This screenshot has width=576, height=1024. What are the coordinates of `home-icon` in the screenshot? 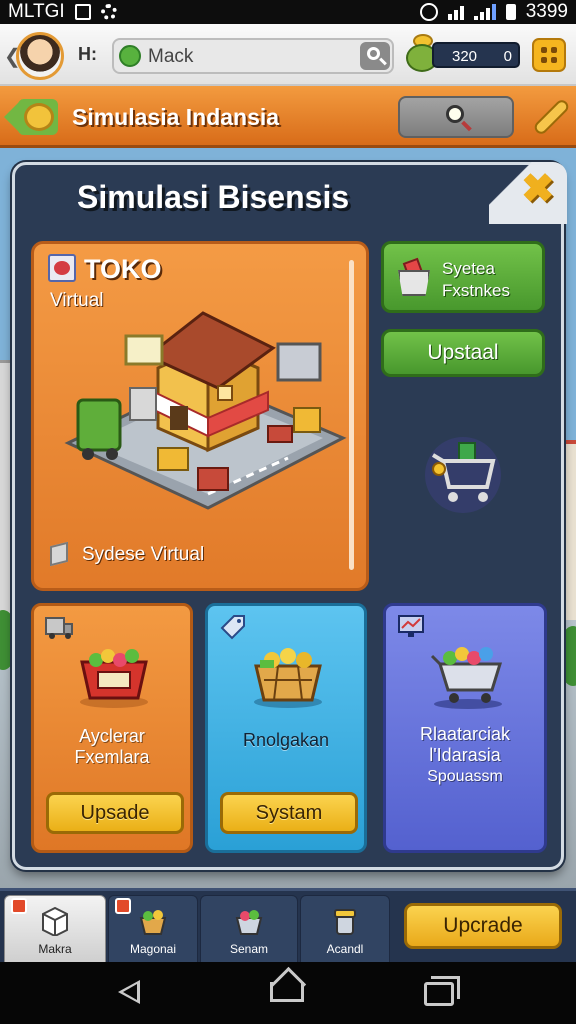 It's located at (287, 992).